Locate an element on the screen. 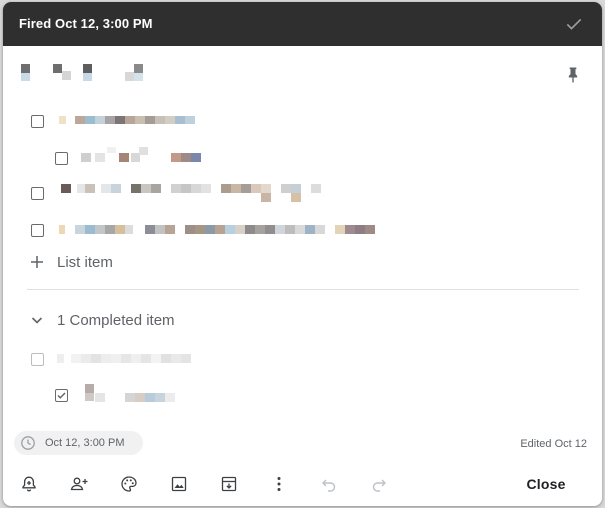  reminder-chip-text: Oct 12, 3:00 PM is located at coordinates (85, 443).